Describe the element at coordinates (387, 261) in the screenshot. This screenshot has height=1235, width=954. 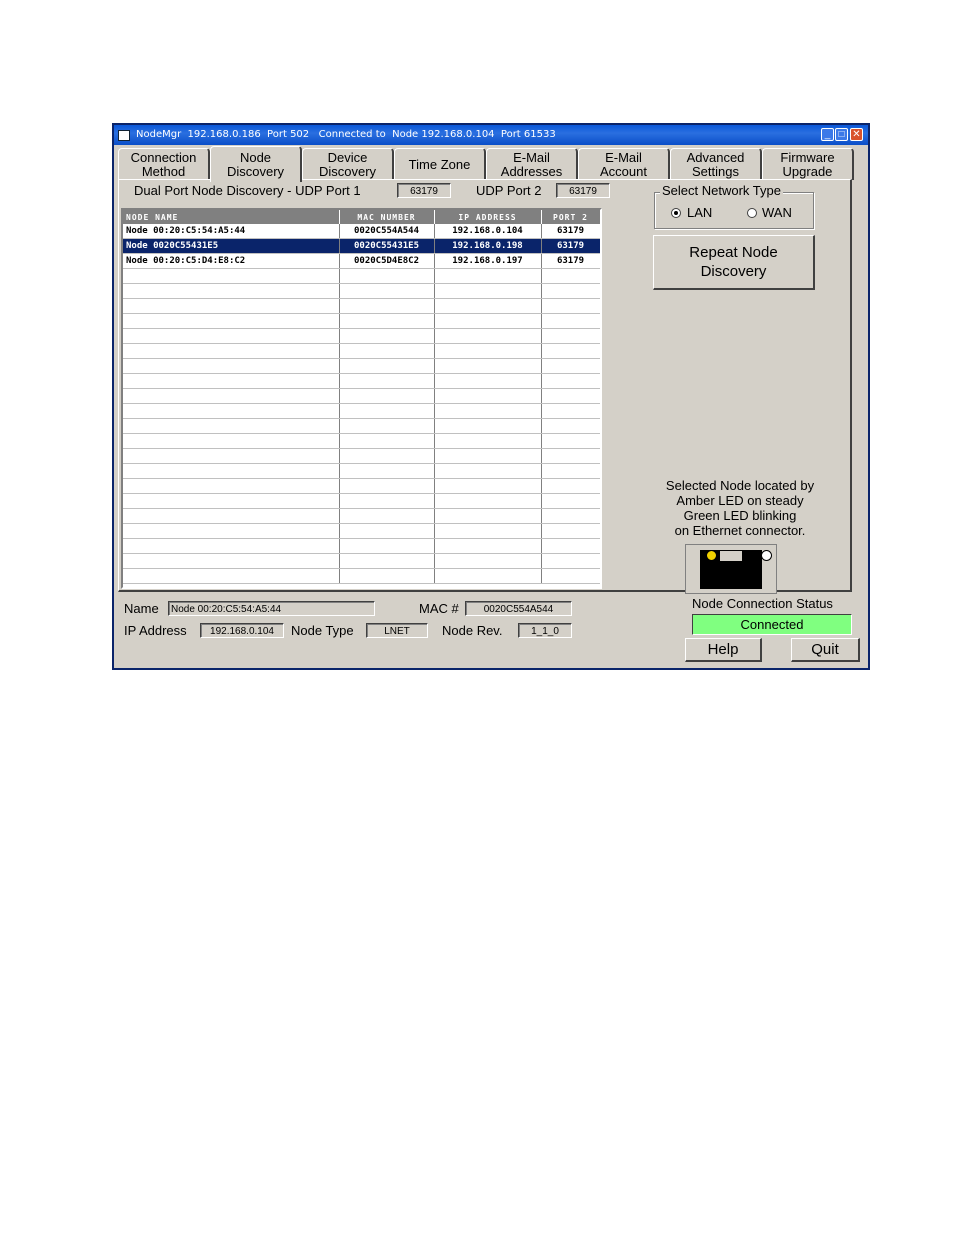
I see `cell-mac-number: 0020C5D4E8C2` at that location.